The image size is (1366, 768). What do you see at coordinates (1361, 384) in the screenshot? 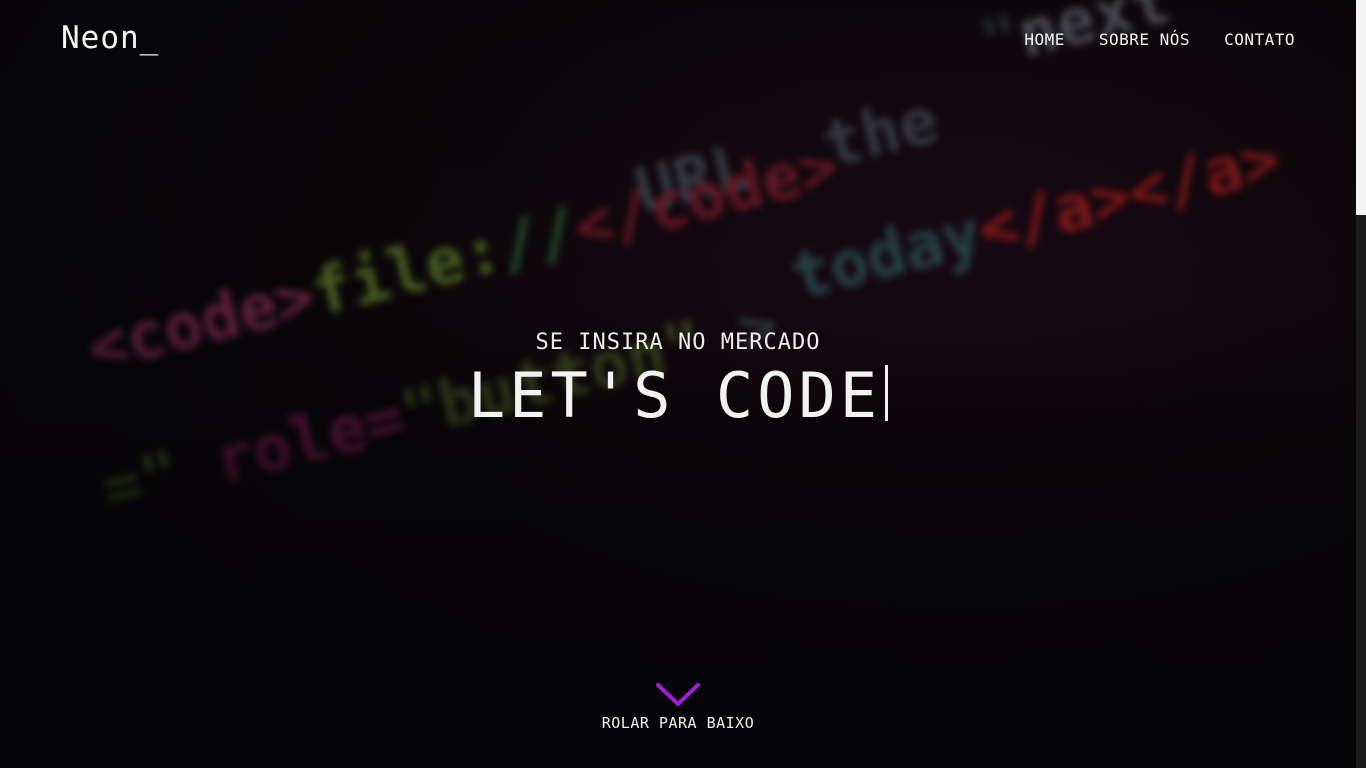
I see `scrollbar` at bounding box center [1361, 384].